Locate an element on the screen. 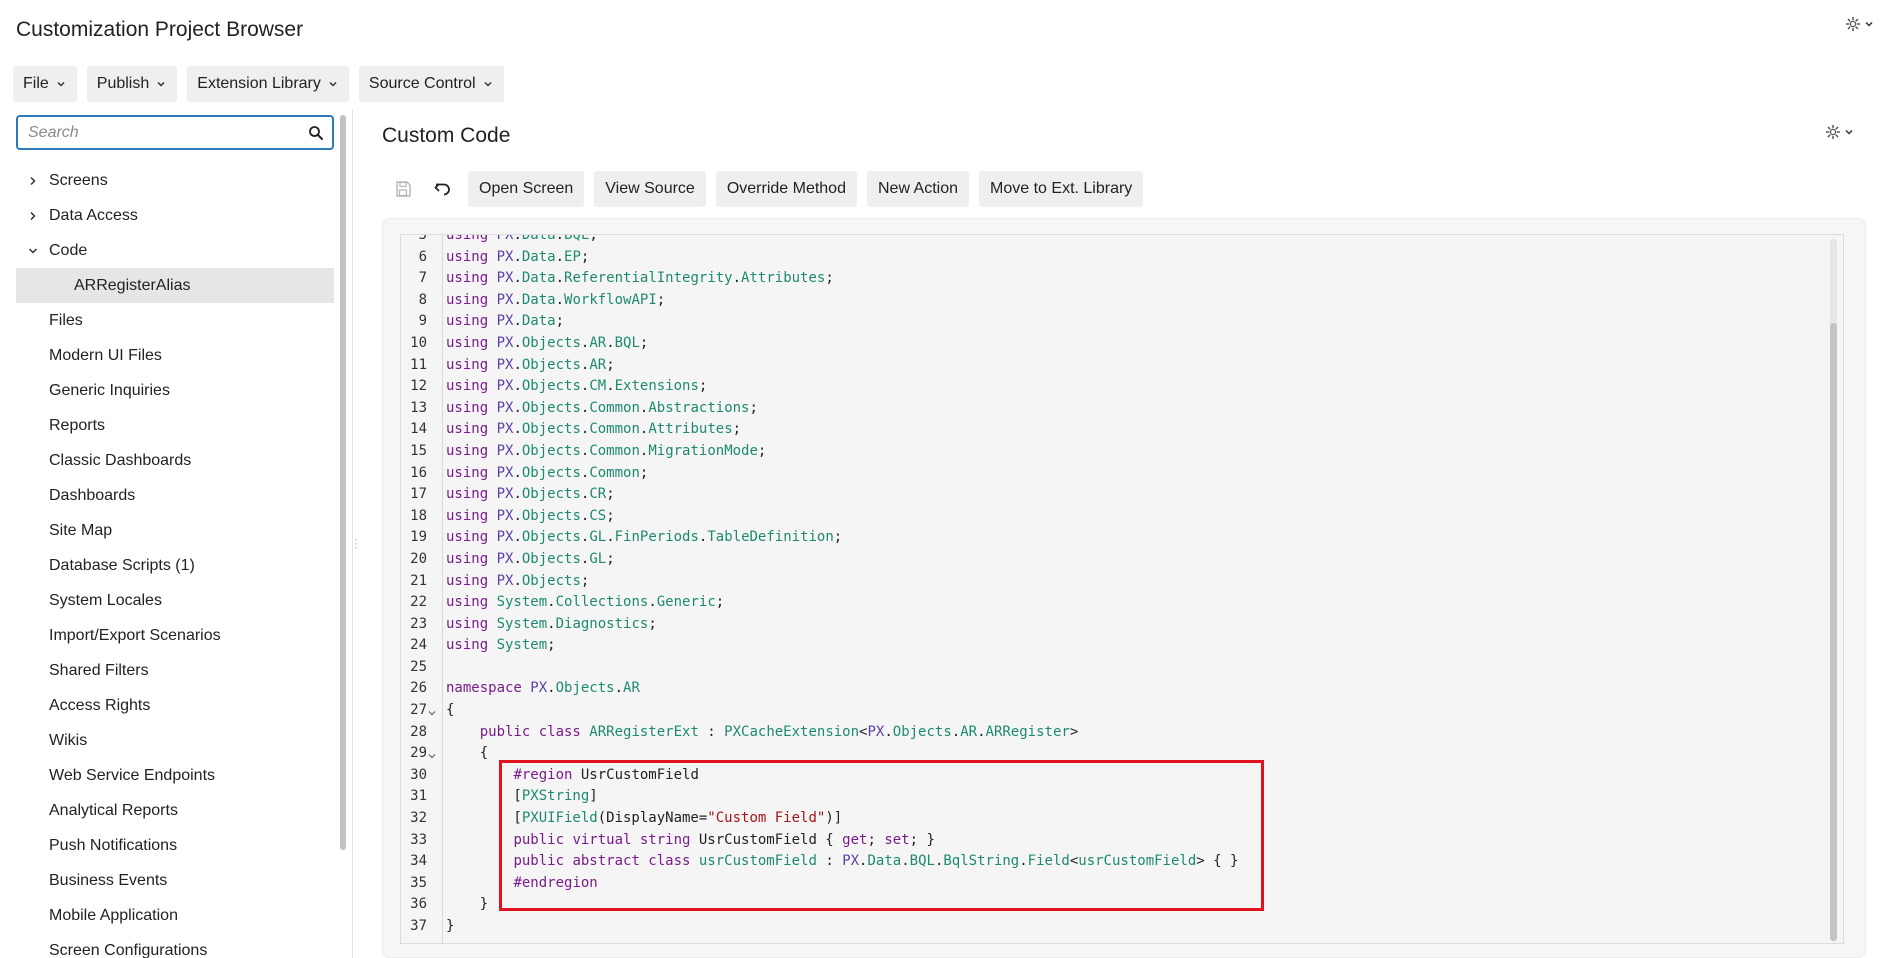  code-token: Diagnostics is located at coordinates (602, 623).